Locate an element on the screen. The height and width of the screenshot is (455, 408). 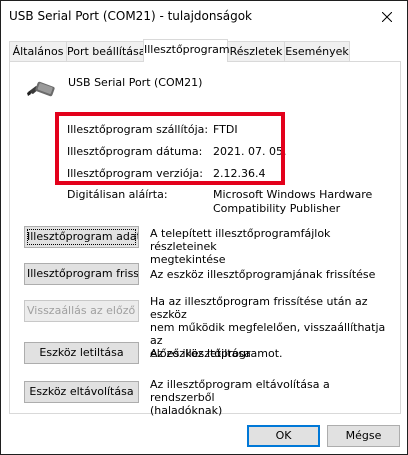
driver-details-button: Illesztőprogram adatai is located at coordinates (81, 237).